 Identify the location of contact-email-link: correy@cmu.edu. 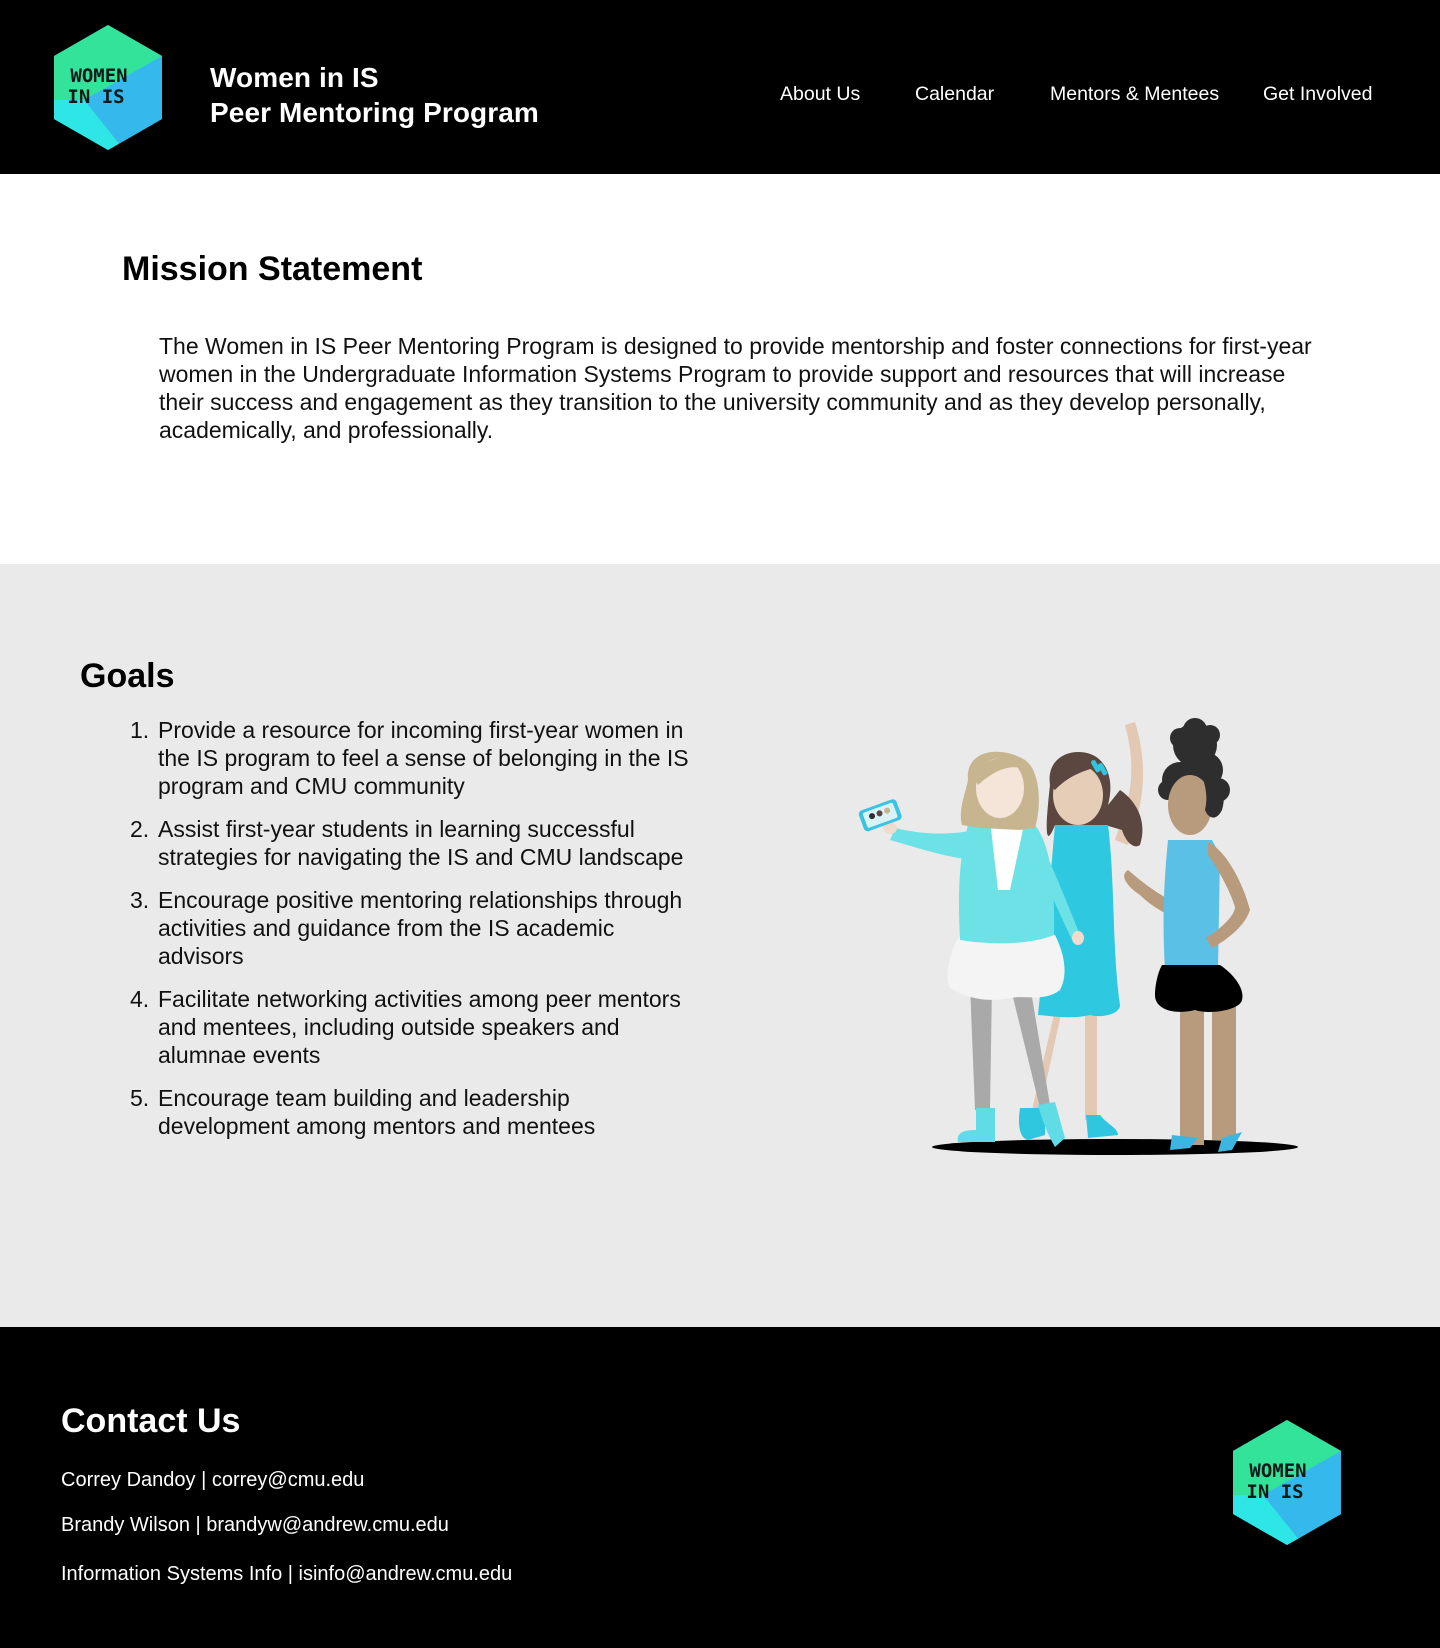
(288, 1480).